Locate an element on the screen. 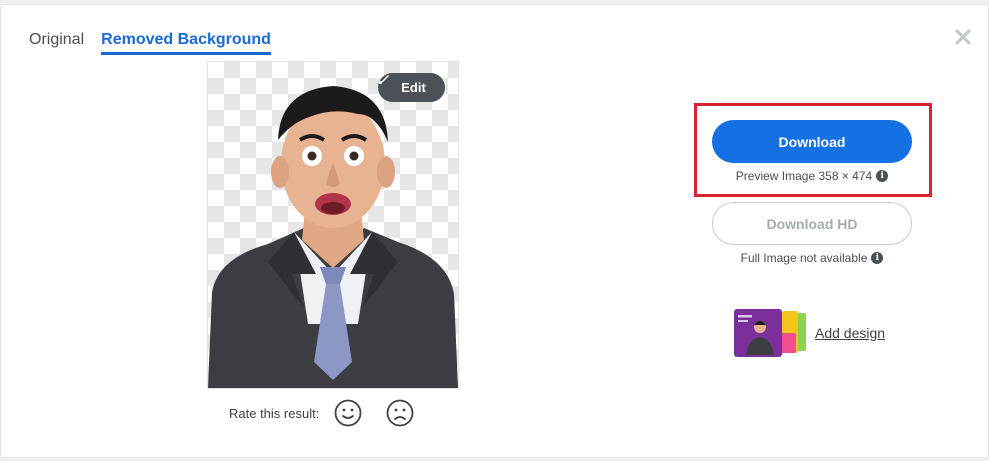 The image size is (989, 461). tab-removed-background: Removed Background is located at coordinates (186, 43).